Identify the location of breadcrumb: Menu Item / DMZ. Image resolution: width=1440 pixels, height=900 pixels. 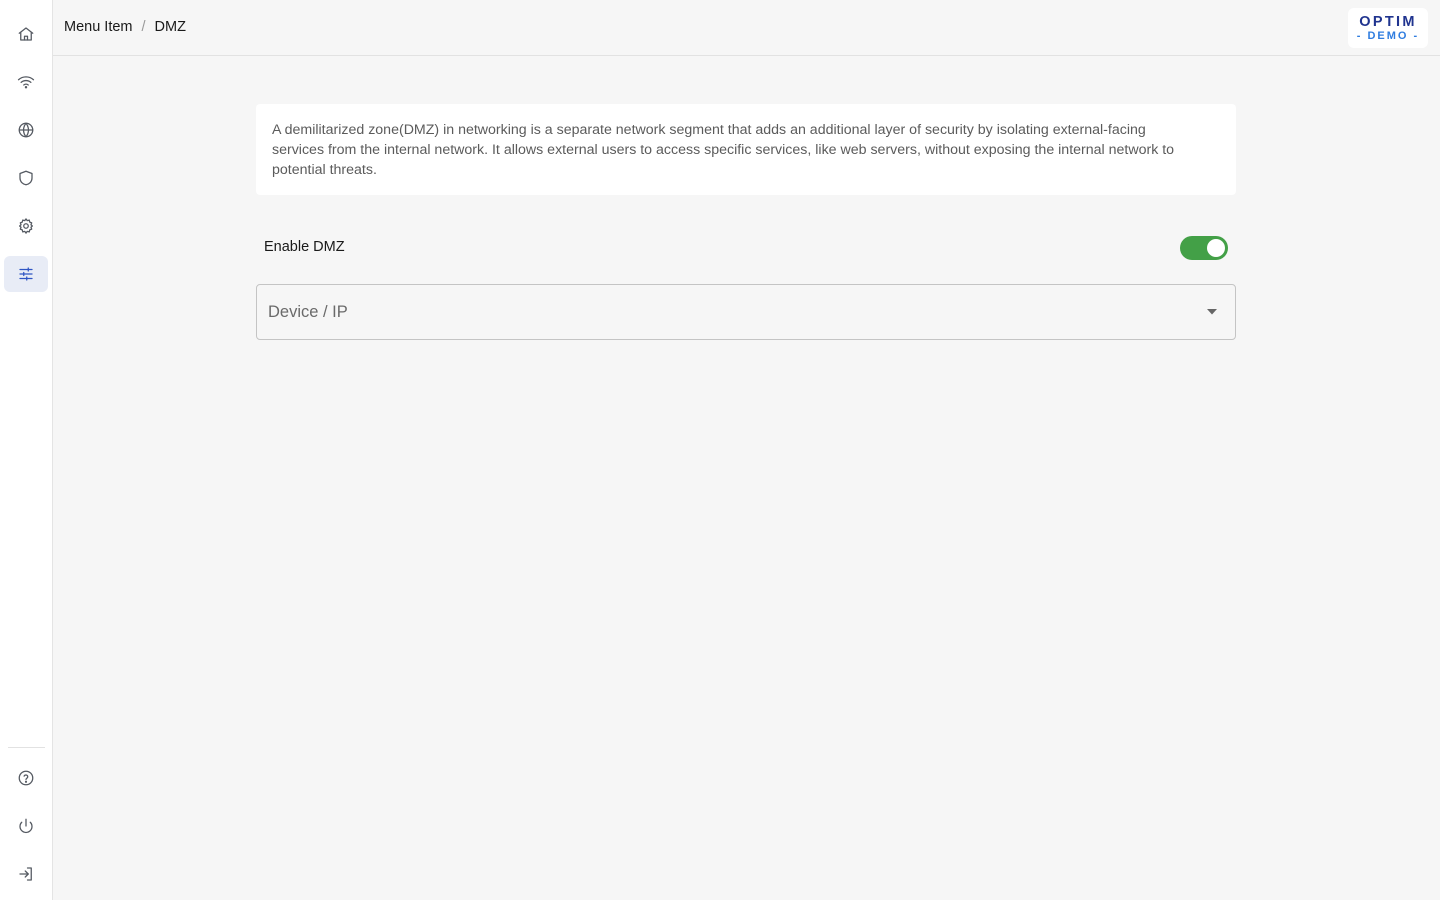
(125, 27).